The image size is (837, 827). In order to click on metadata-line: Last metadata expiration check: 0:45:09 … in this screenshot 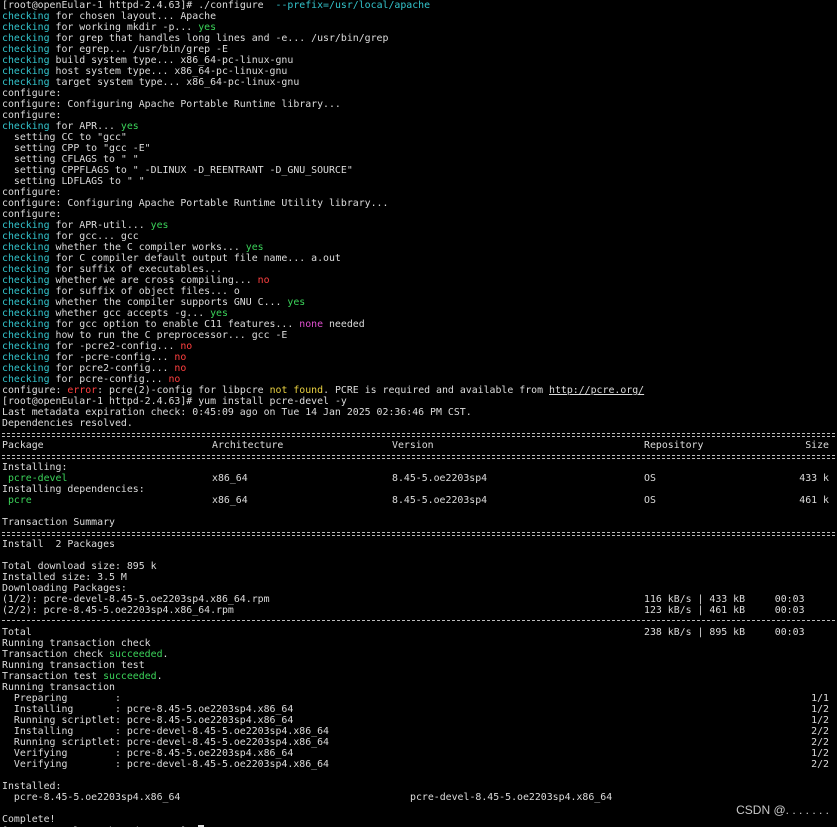, I will do `click(418, 412)`.